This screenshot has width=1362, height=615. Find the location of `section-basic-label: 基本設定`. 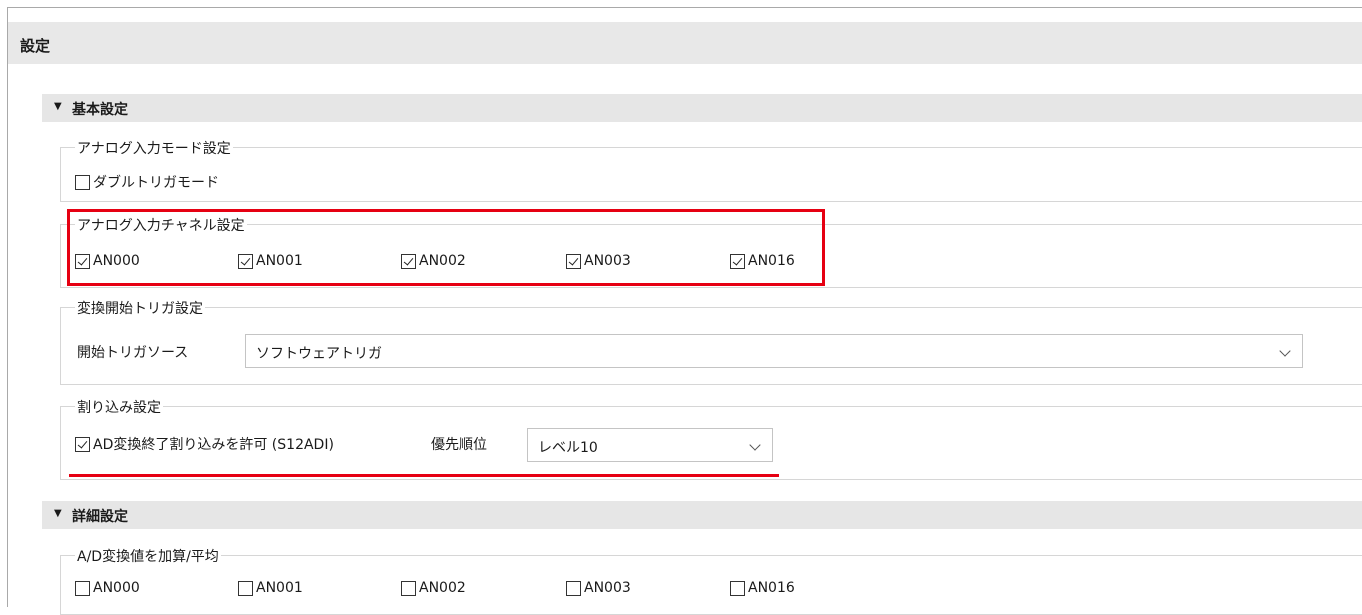

section-basic-label: 基本設定 is located at coordinates (100, 110).